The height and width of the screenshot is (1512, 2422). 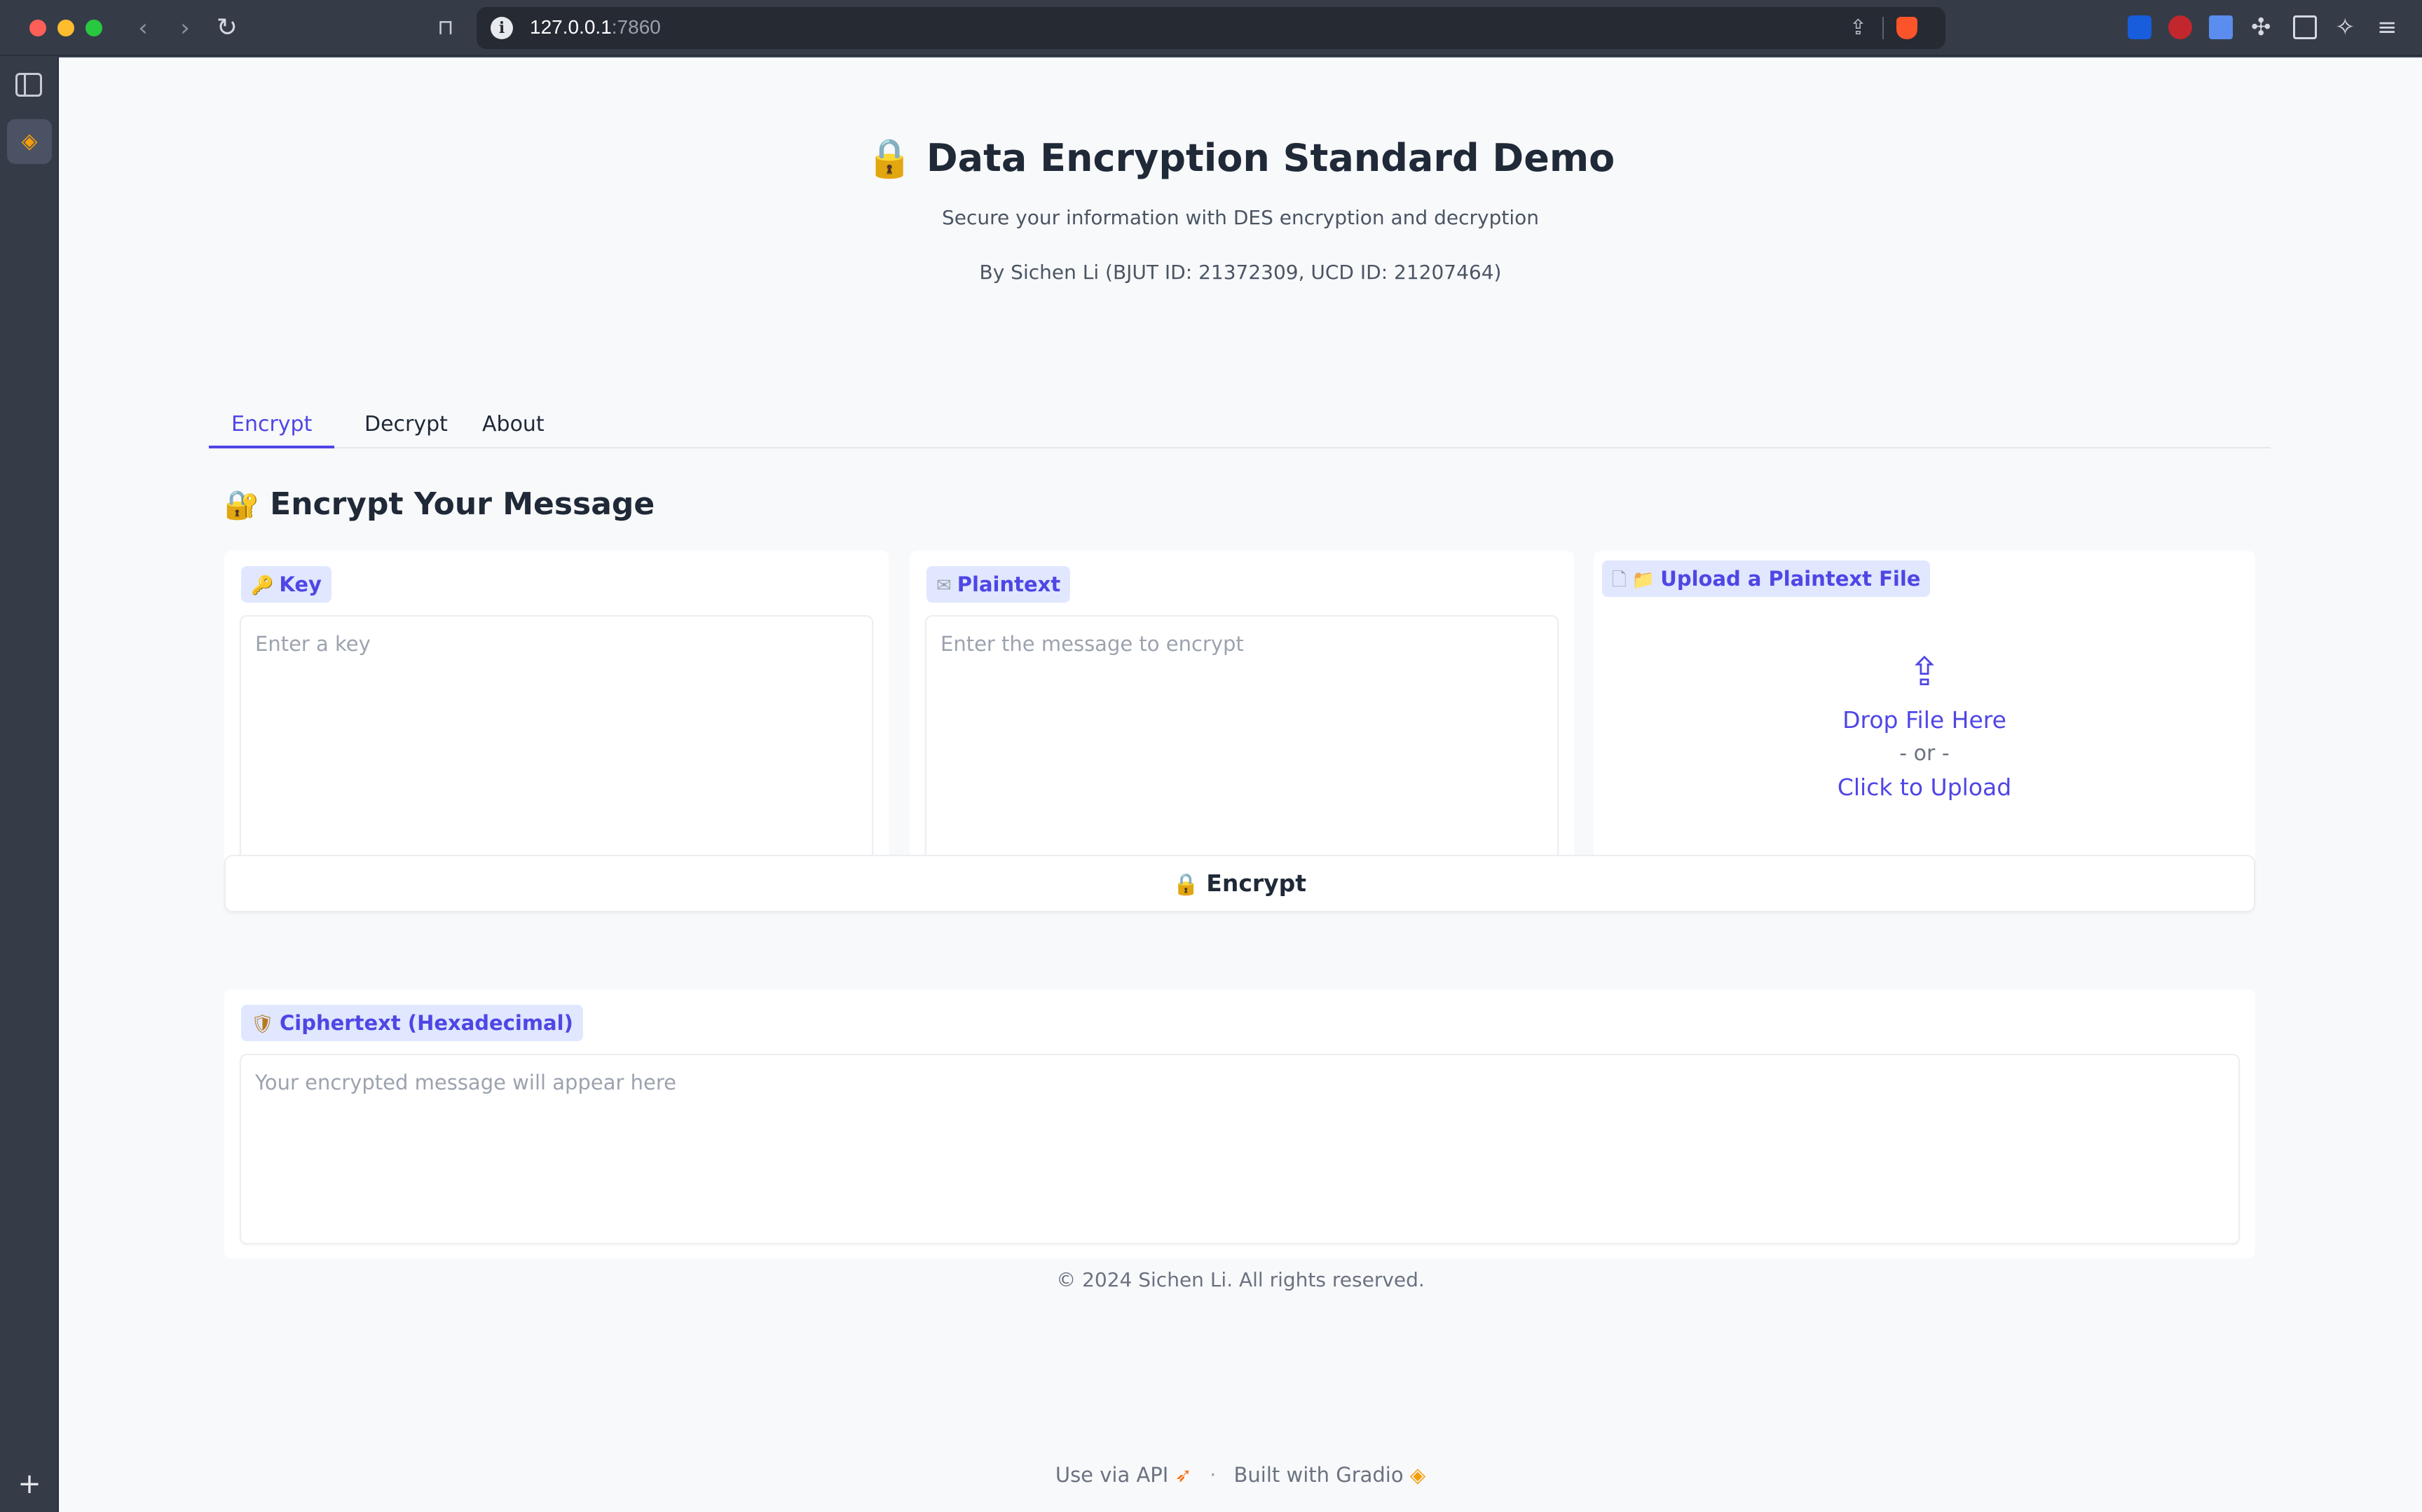 What do you see at coordinates (427, 1023) in the screenshot?
I see `ciphertext-label-text: Ciphertext (Hexadecimal)` at bounding box center [427, 1023].